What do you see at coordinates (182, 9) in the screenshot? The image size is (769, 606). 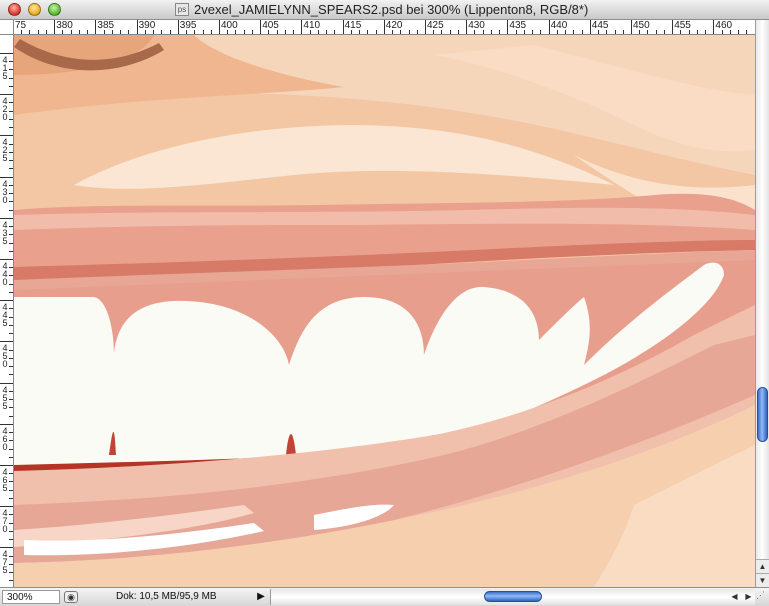 I see `document-proxy-icon: ps` at bounding box center [182, 9].